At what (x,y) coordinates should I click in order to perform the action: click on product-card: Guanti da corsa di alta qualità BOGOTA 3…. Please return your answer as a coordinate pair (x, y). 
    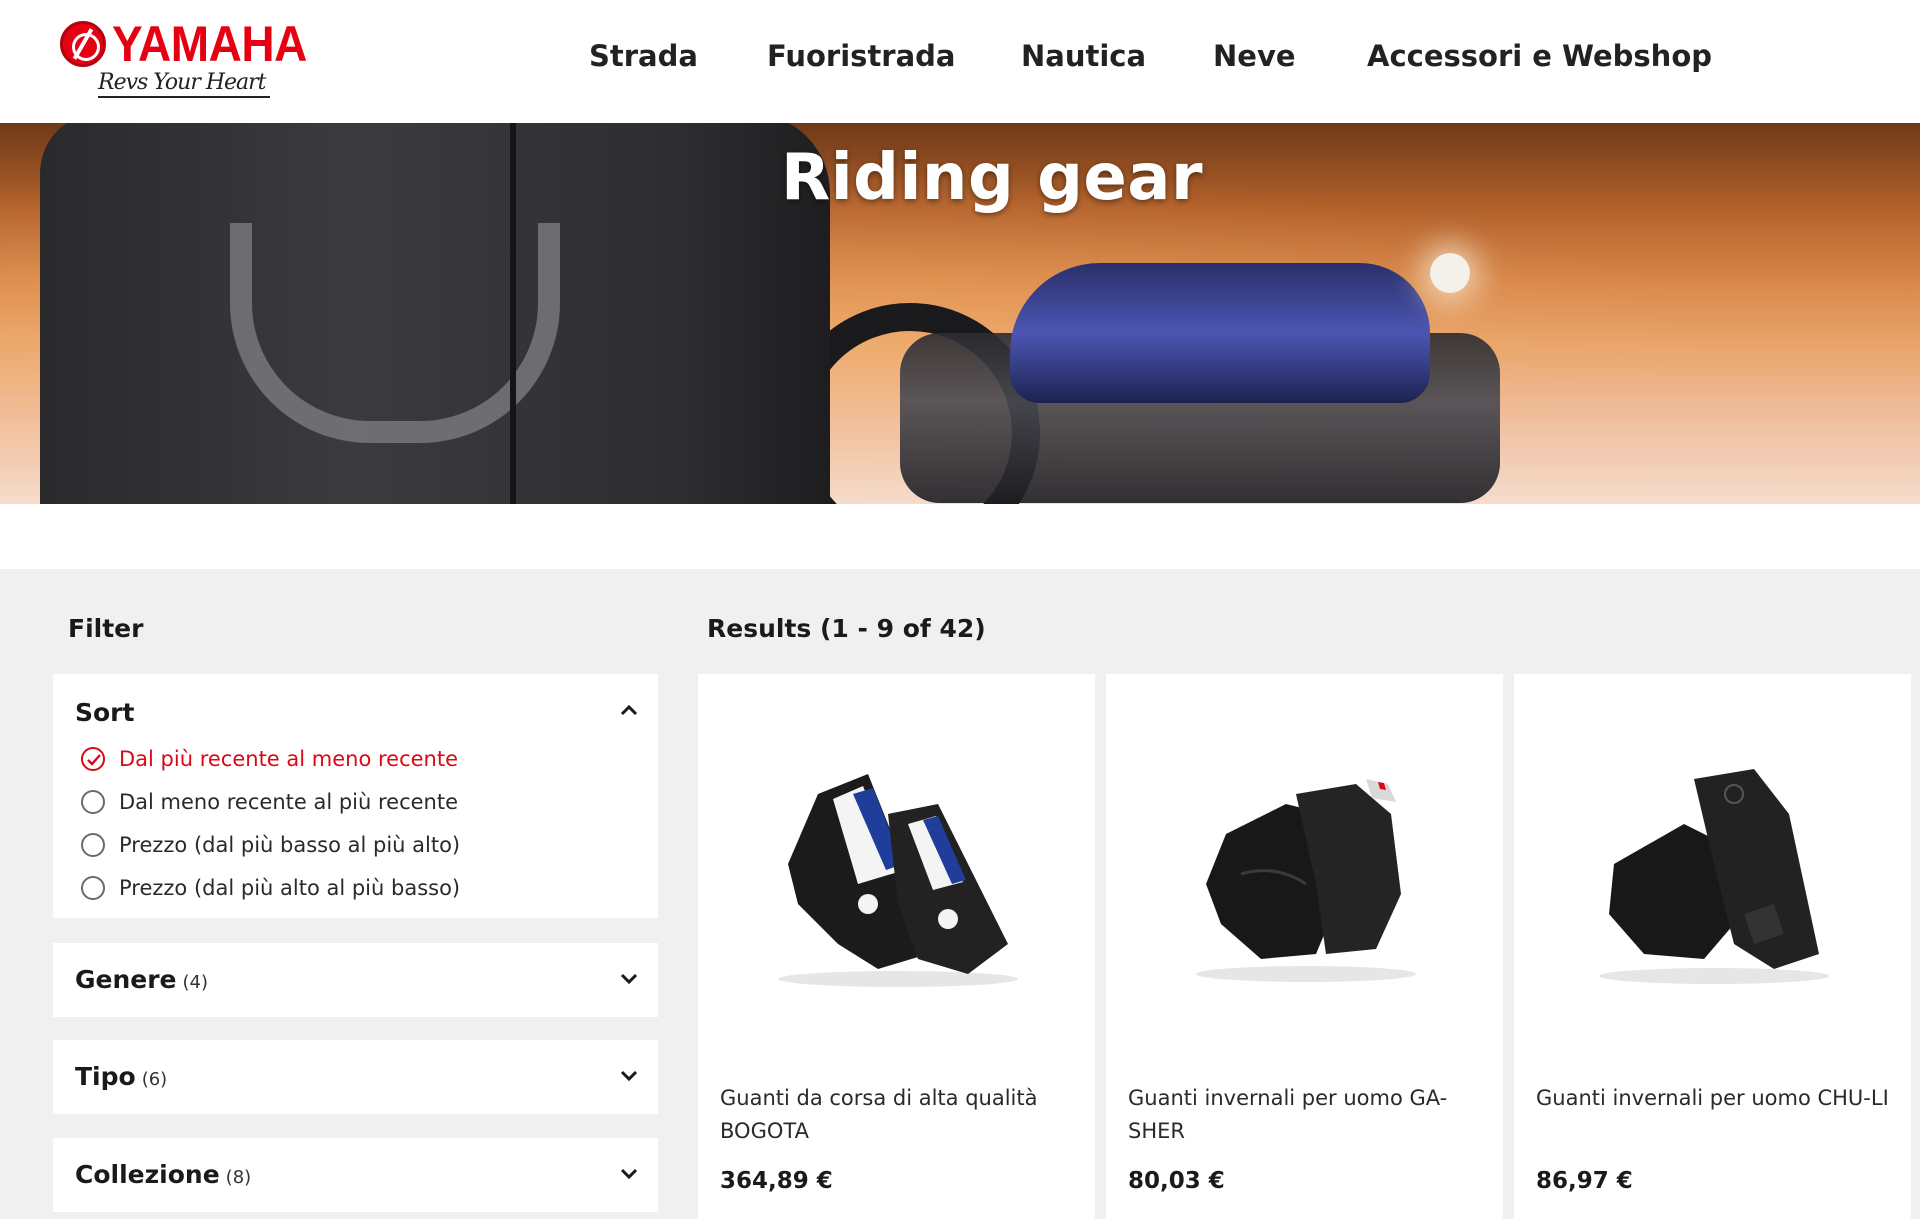
    Looking at the image, I should click on (896, 946).